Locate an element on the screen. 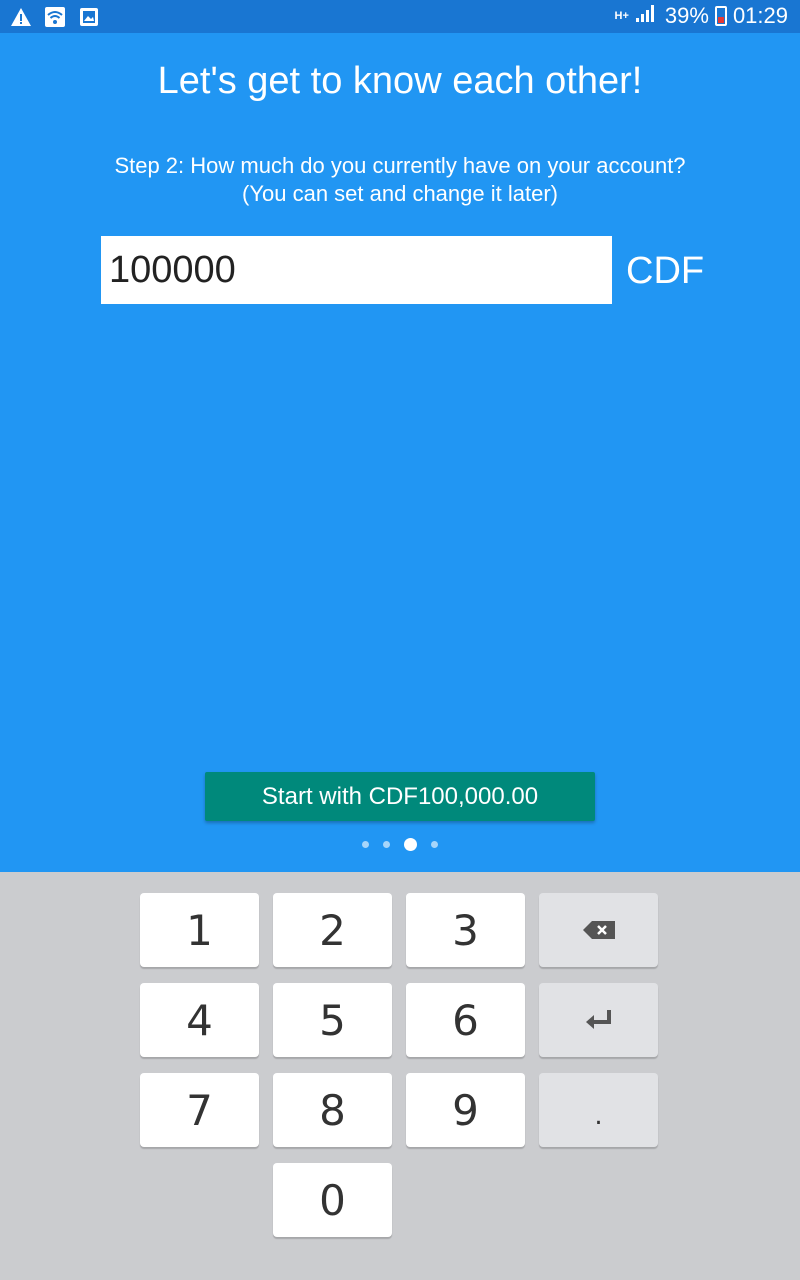  battery-icon is located at coordinates (720, 16).